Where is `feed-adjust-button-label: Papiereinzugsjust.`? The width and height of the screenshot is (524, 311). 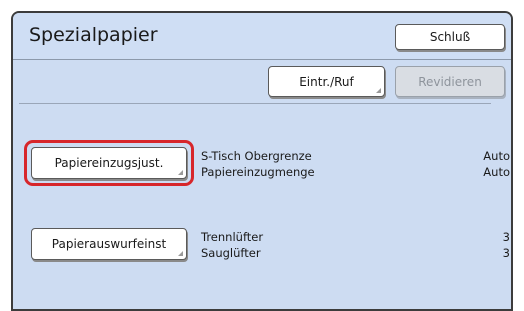
feed-adjust-button-label: Papiereinzugsjust. is located at coordinates (109, 163).